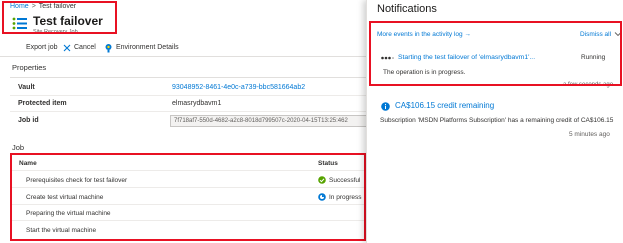  Describe the element at coordinates (328, 163) in the screenshot. I see `status-column-header: Status` at that location.